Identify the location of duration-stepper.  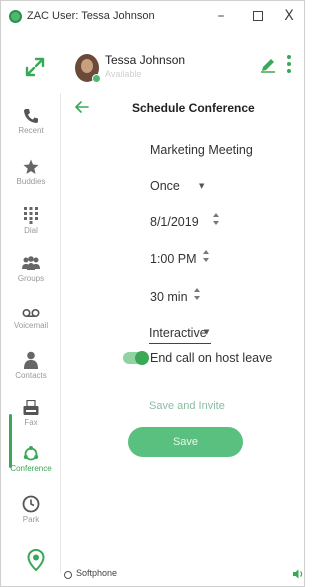
(197, 295).